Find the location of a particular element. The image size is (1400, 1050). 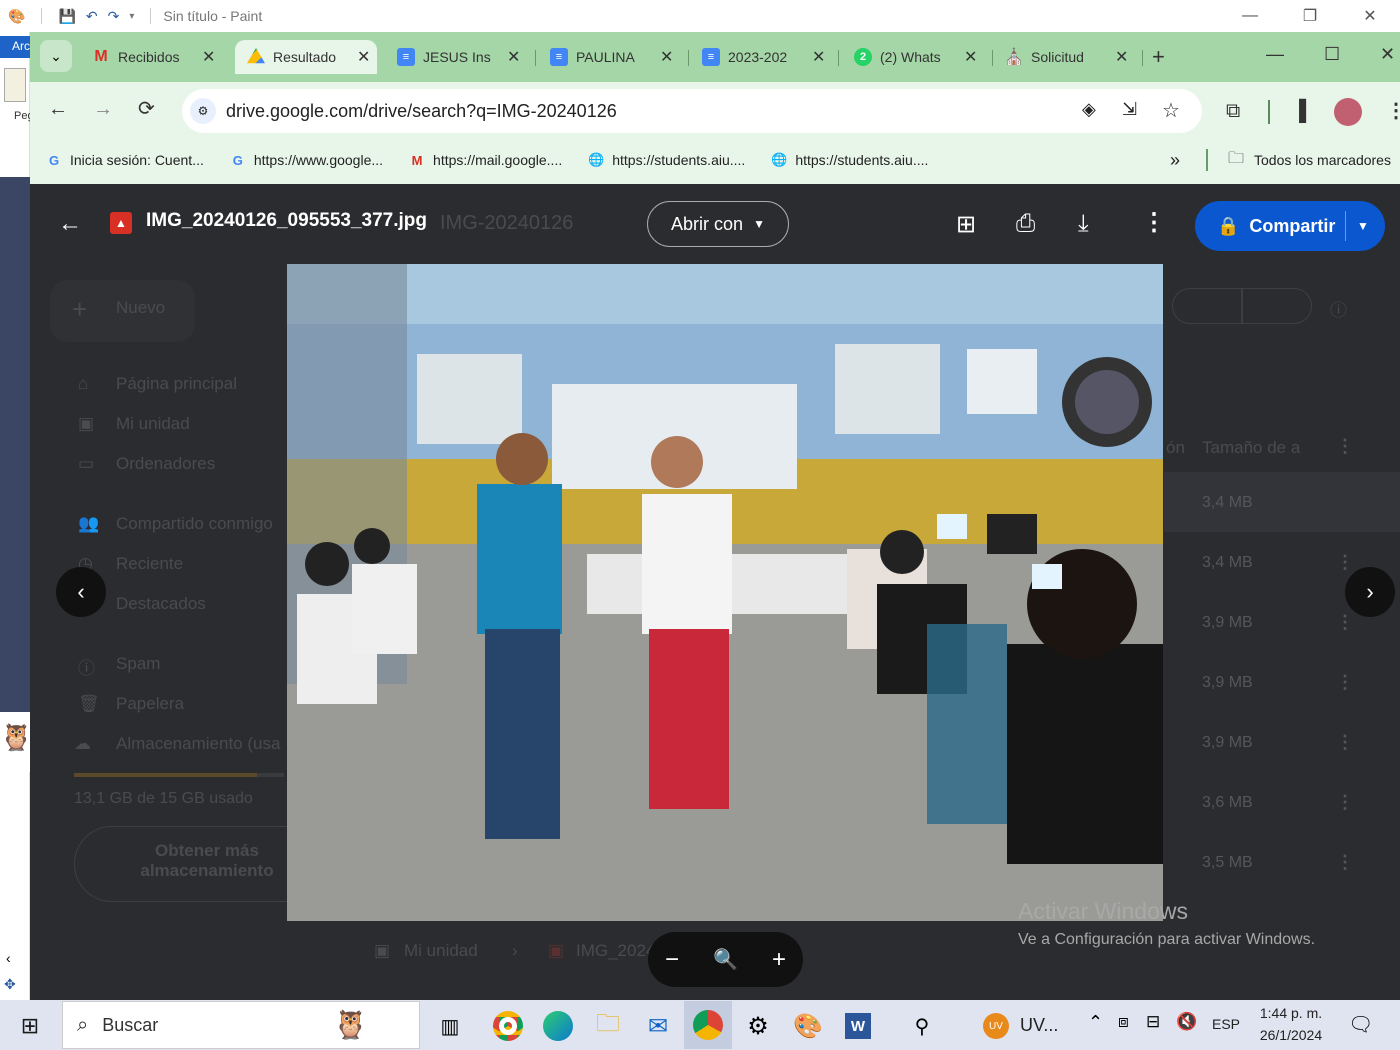

breadcrumb-drive-icon: ▣ is located at coordinates (382, 950).